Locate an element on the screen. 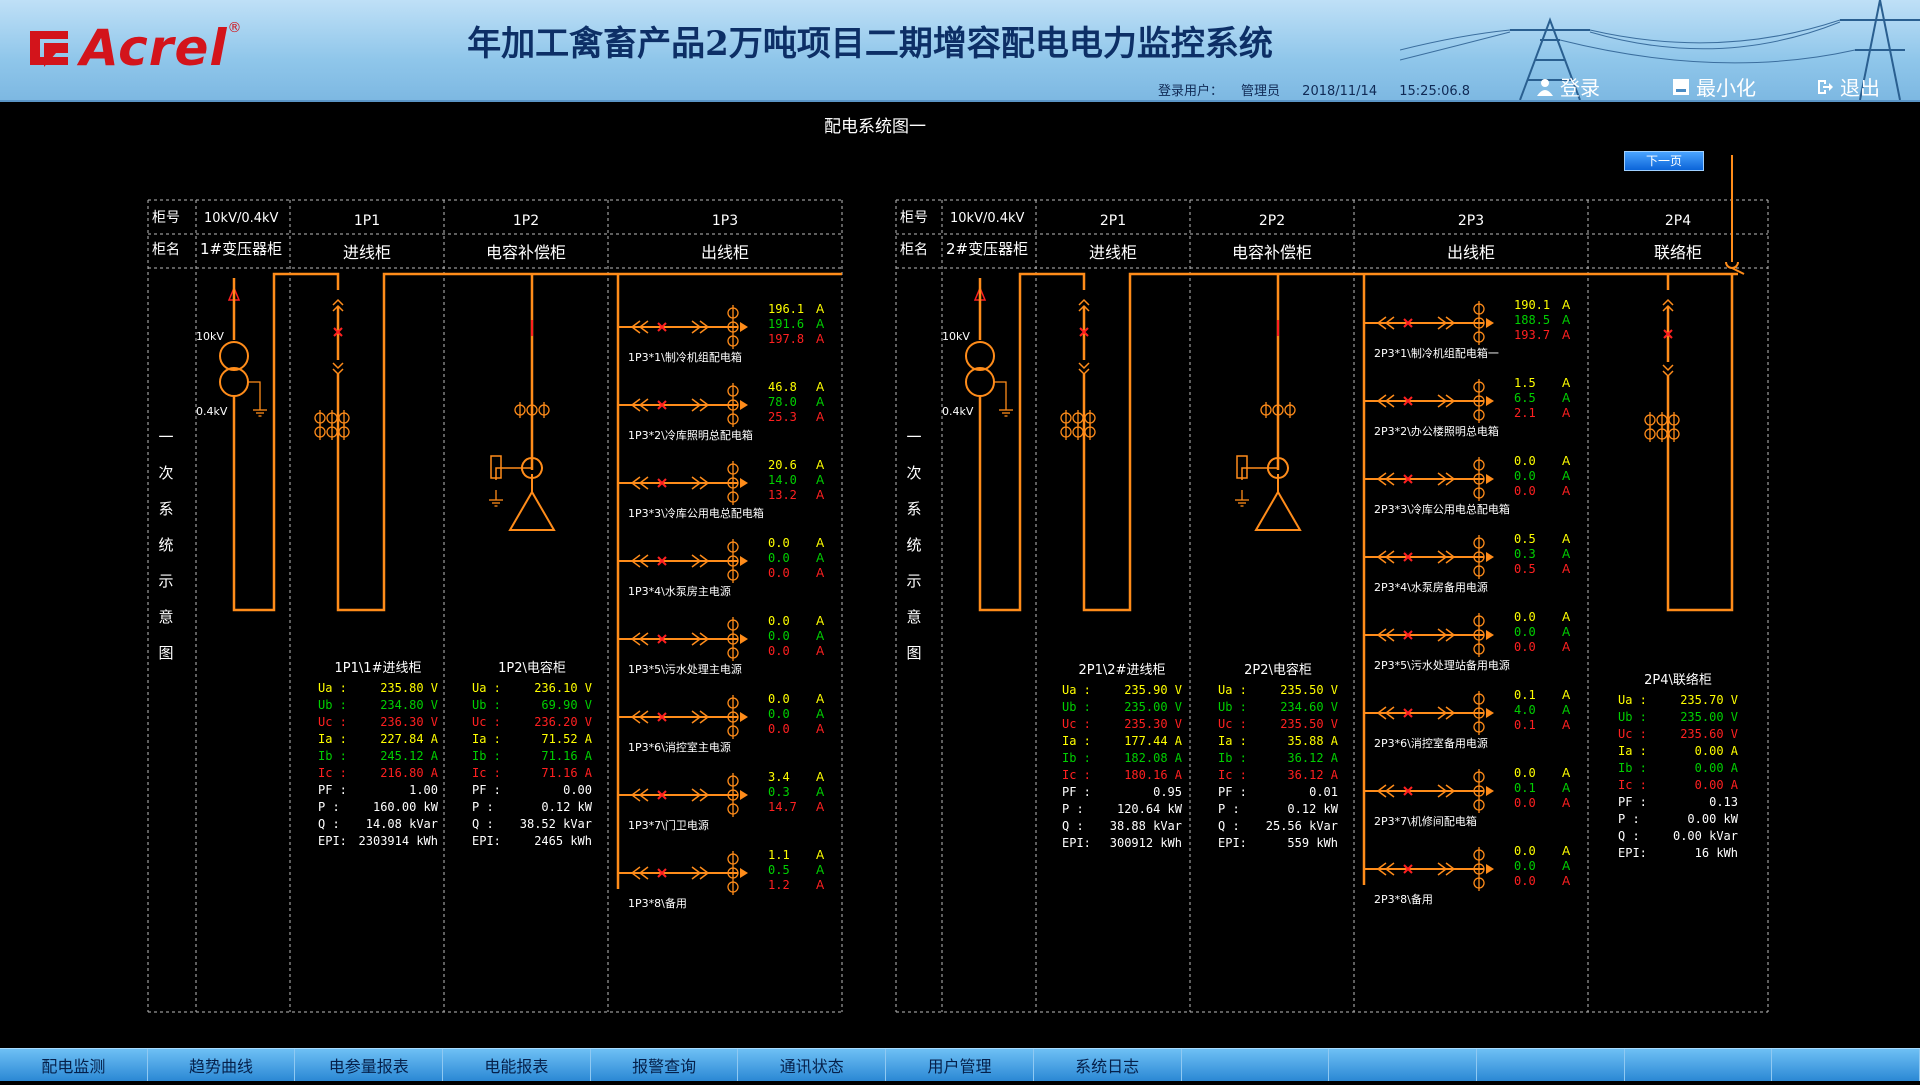 This screenshot has height=1085, width=1920. right-capacitor-bank-icon is located at coordinates (1278, 510).